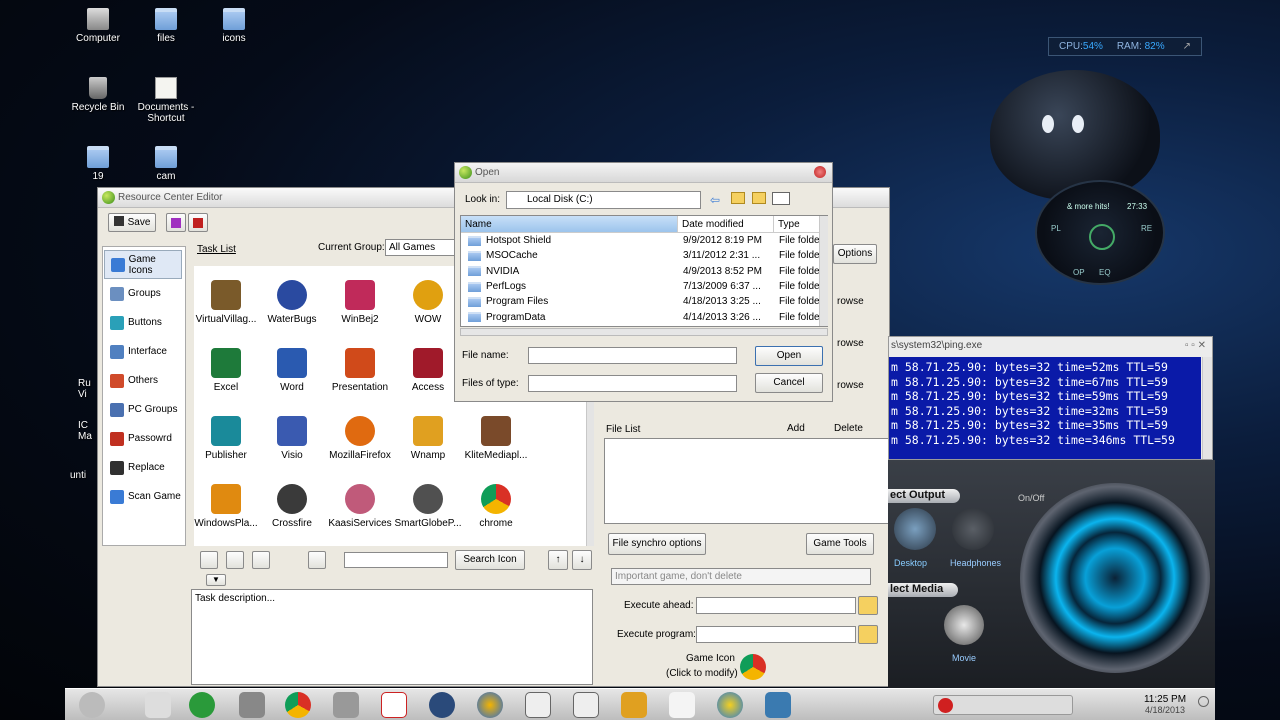 This screenshot has width=1280, height=720. What do you see at coordinates (582, 560) in the screenshot?
I see `move-down-button: ↓` at bounding box center [582, 560].